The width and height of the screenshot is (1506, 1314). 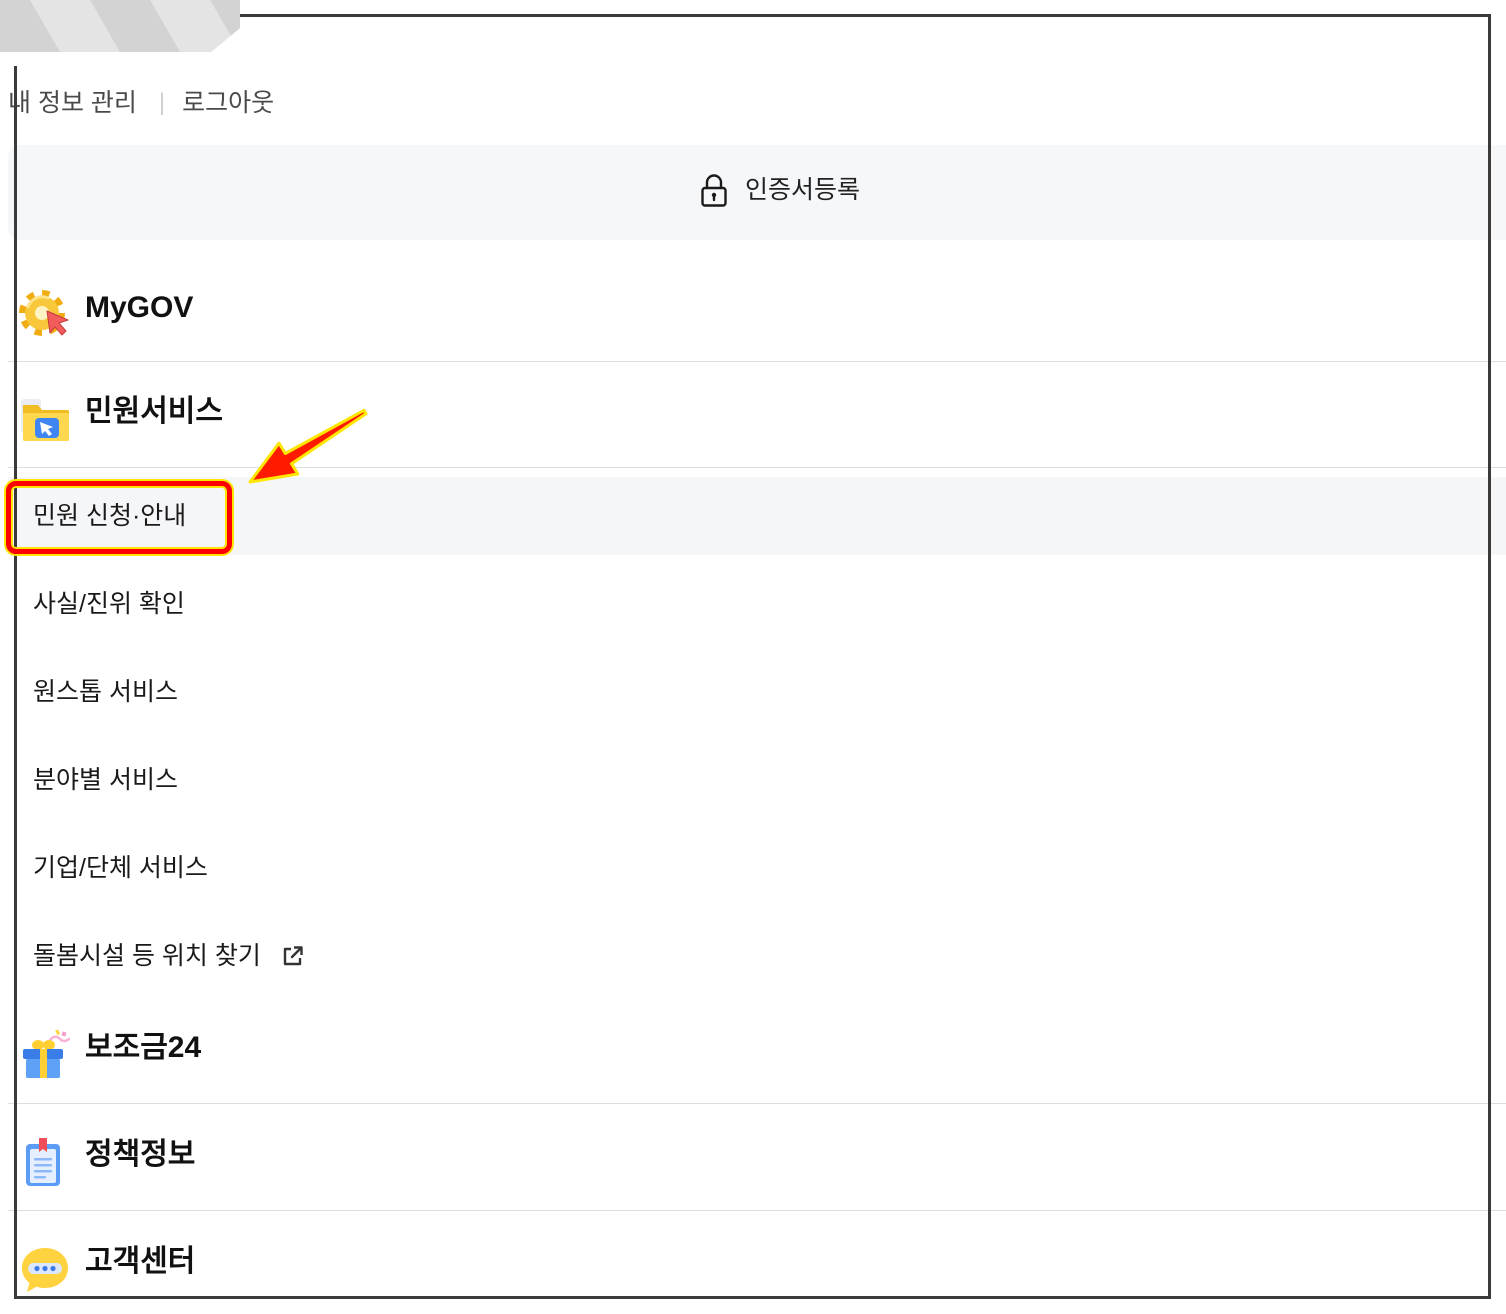 What do you see at coordinates (43, 1162) in the screenshot?
I see `clipboard-icon` at bounding box center [43, 1162].